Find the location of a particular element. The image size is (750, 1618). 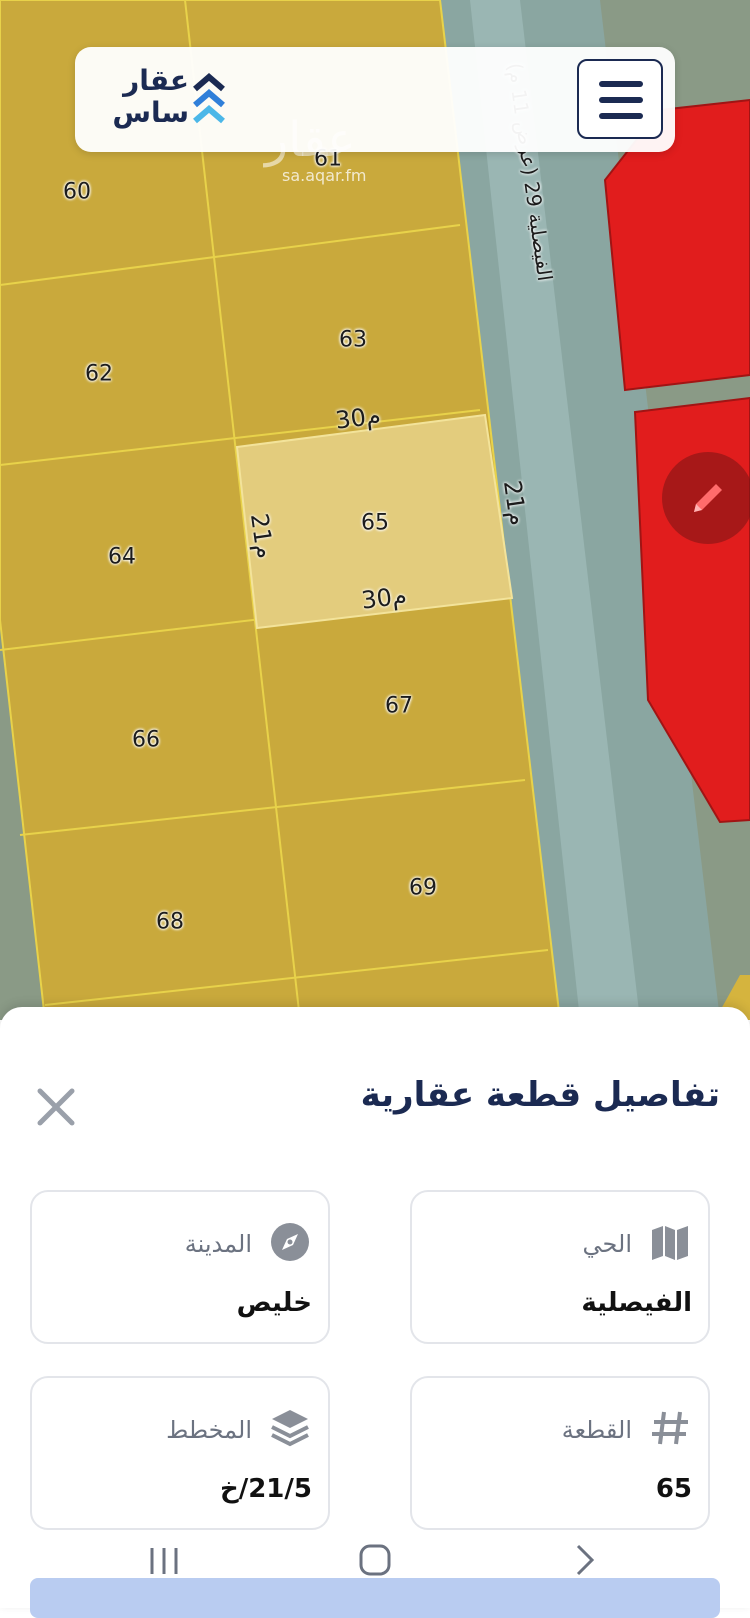

layers-icon is located at coordinates (290, 1428).